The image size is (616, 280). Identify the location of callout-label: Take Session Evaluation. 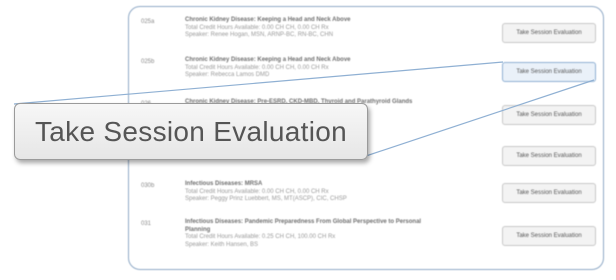
(191, 131).